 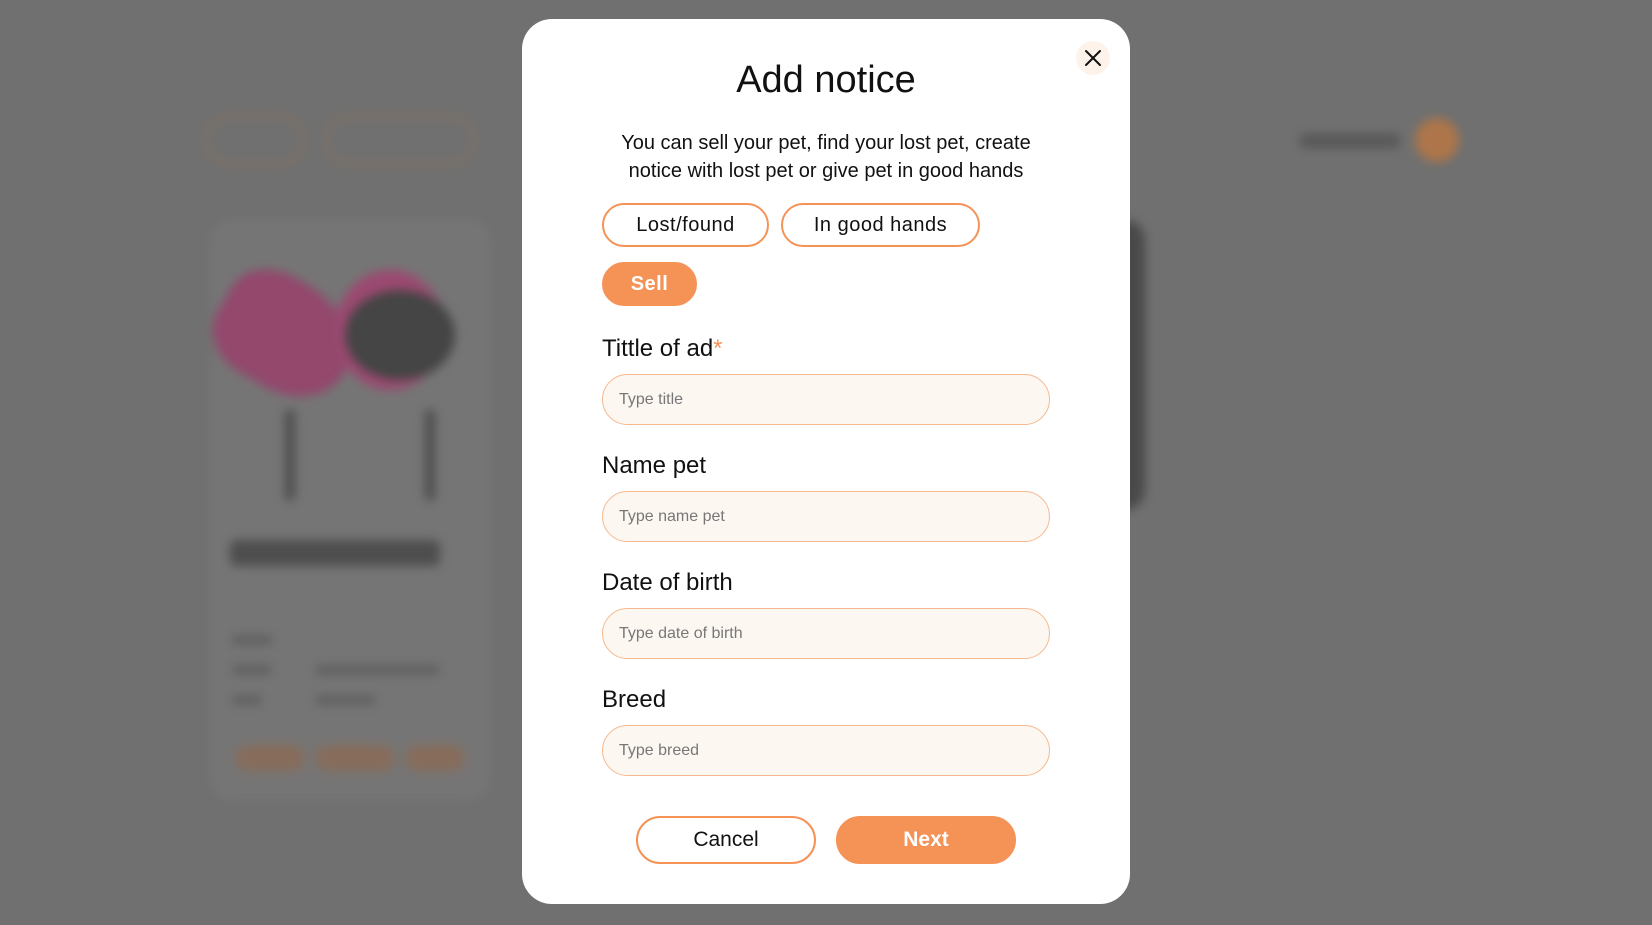 I want to click on background-user-name, so click(x=1350, y=141).